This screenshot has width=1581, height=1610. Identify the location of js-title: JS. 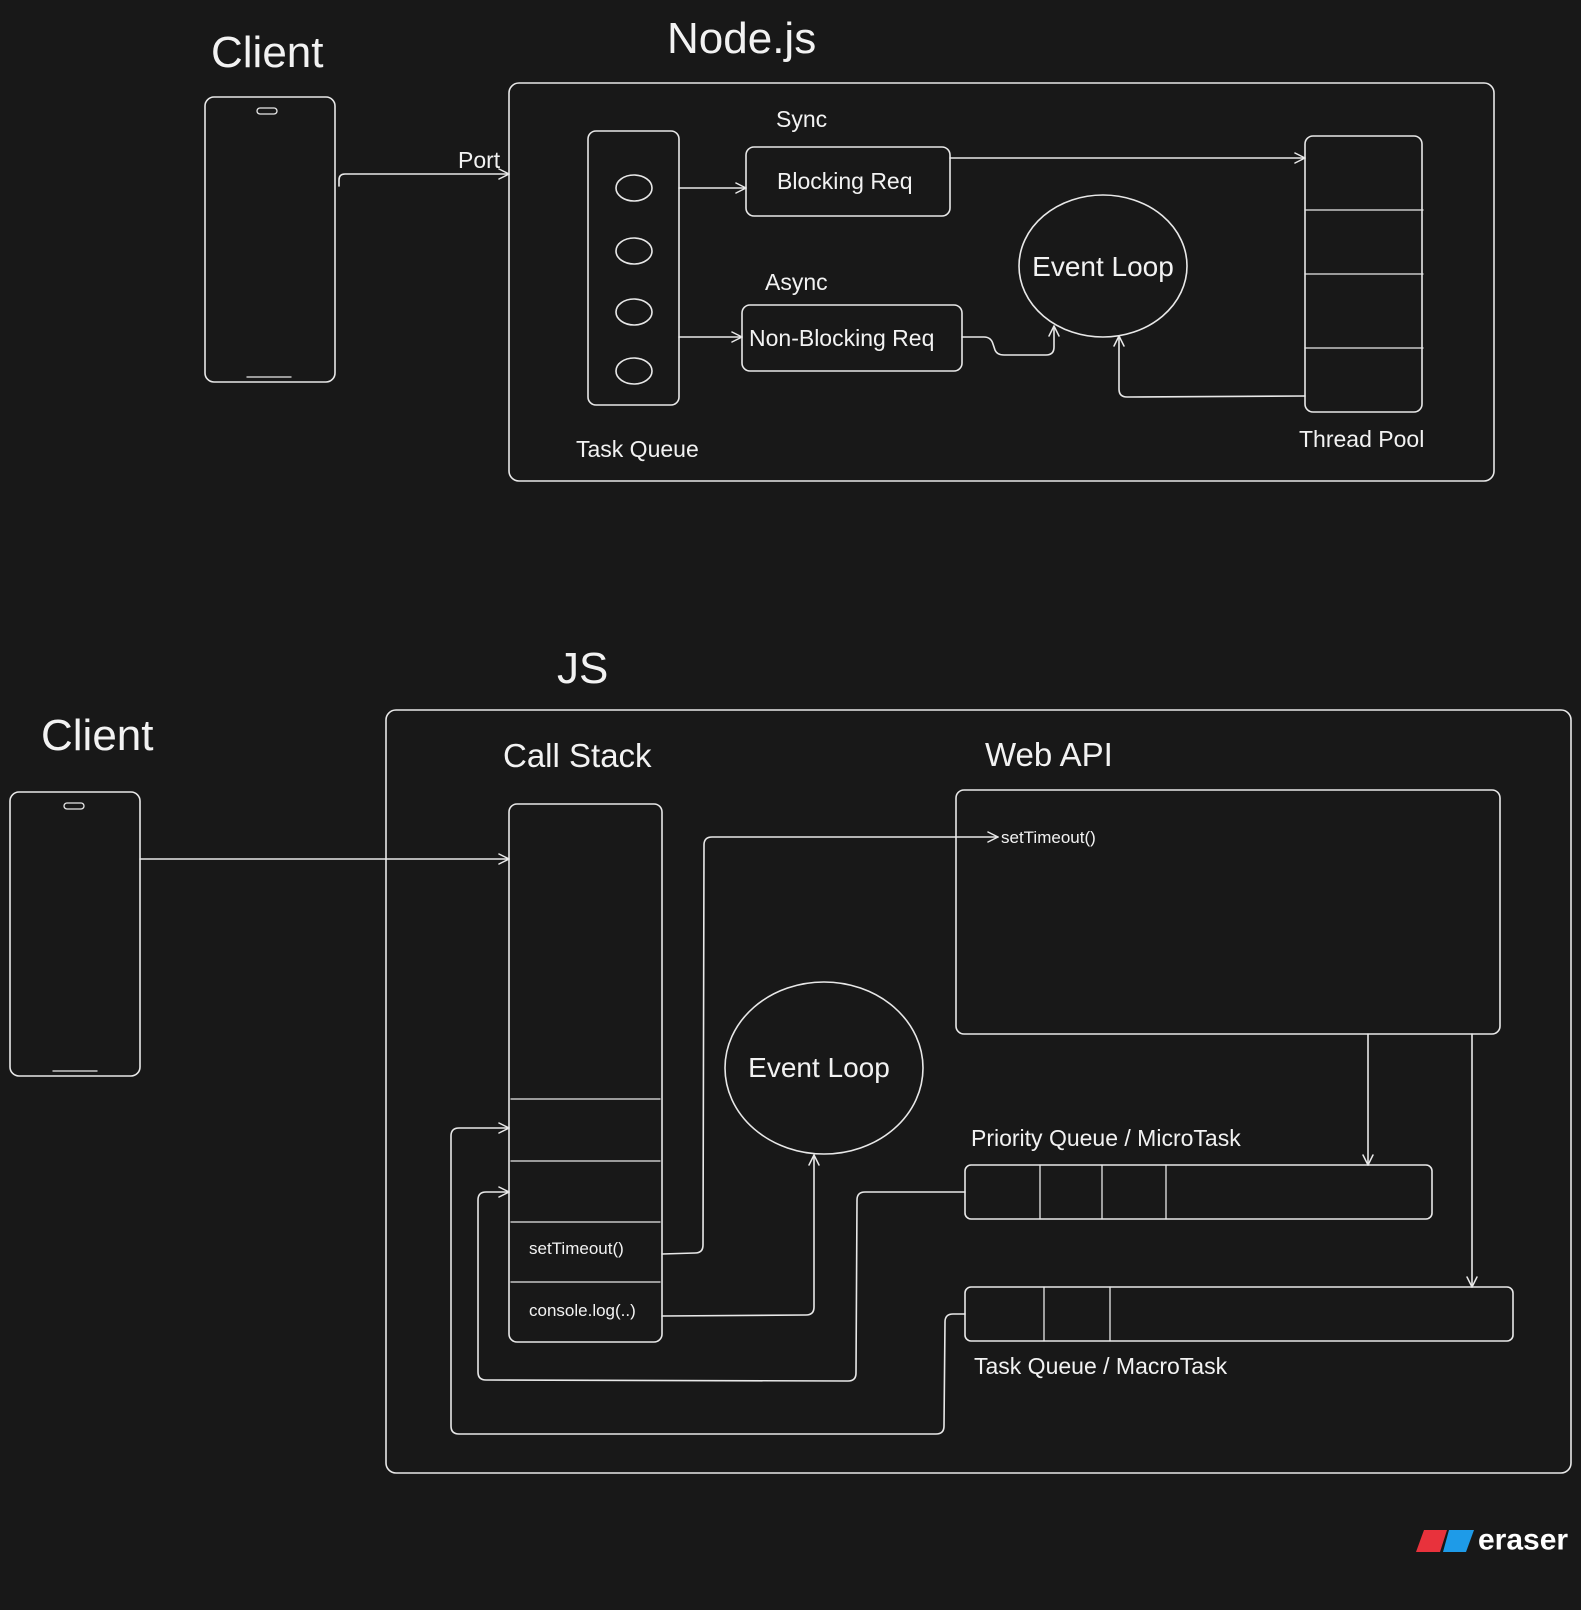
(582, 668).